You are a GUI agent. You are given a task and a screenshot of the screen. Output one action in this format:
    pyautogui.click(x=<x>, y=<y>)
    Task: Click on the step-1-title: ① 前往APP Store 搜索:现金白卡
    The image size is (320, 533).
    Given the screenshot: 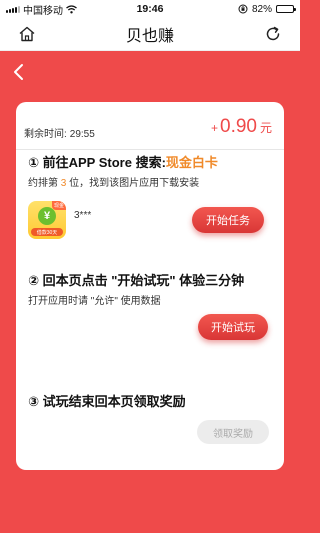 What is the action you would take?
    pyautogui.click(x=123, y=161)
    